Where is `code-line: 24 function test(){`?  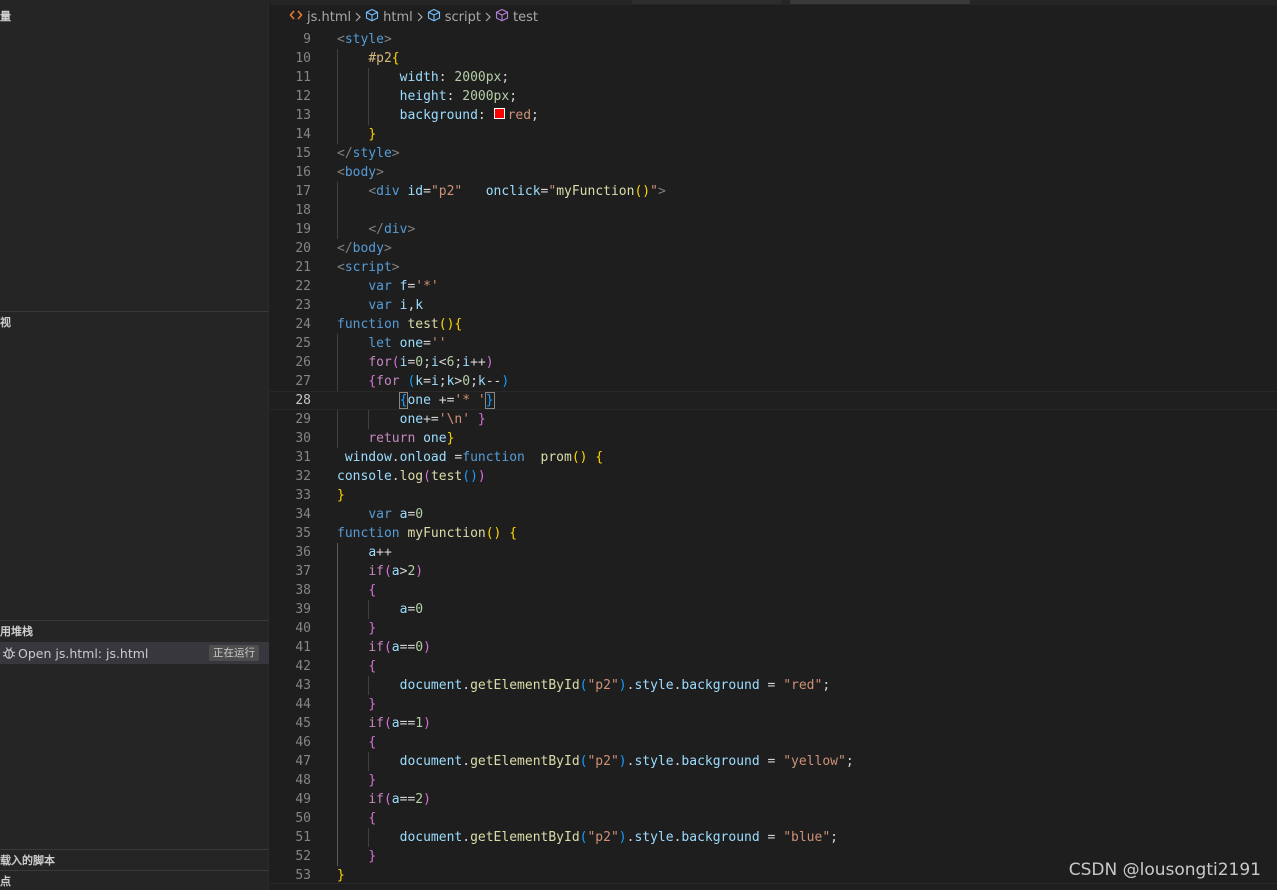
code-line: 24 function test(){ is located at coordinates (773, 324).